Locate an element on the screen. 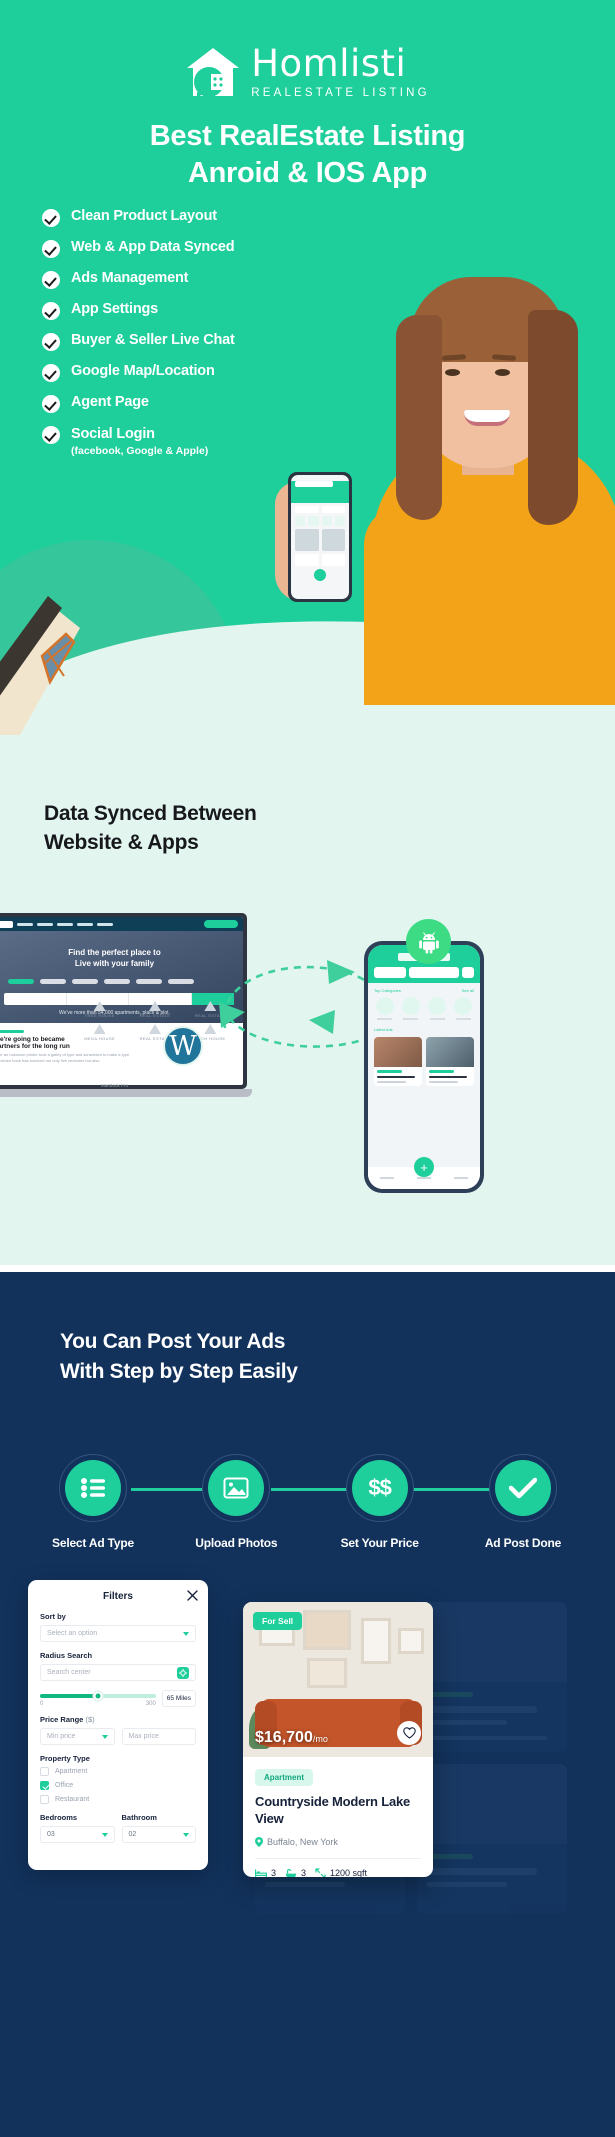 The image size is (615, 2137). website-type-pills is located at coordinates (101, 981).